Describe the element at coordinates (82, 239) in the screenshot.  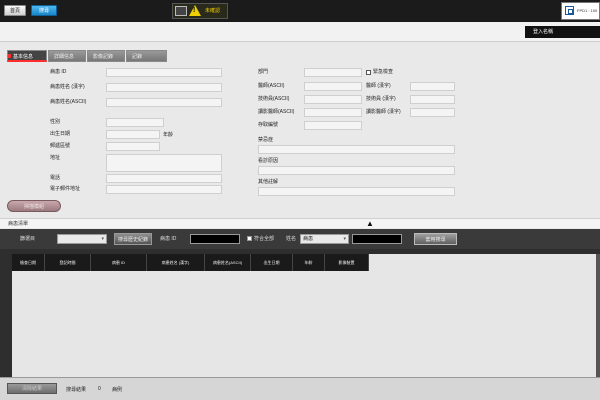
I see `filter-select: ▾` at that location.